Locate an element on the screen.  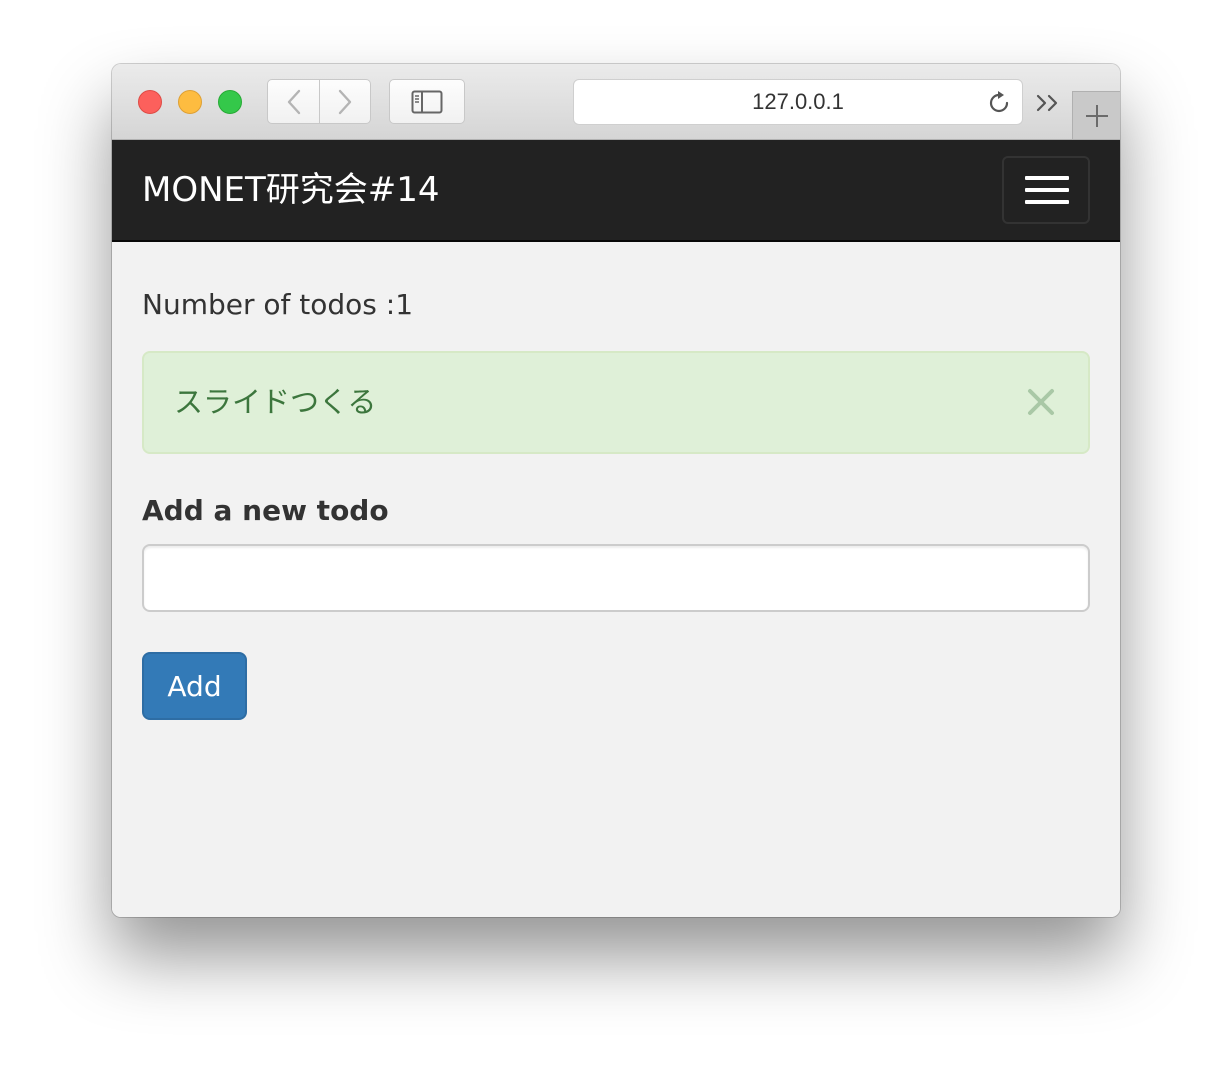
sidebar-toggle-button is located at coordinates (427, 101).